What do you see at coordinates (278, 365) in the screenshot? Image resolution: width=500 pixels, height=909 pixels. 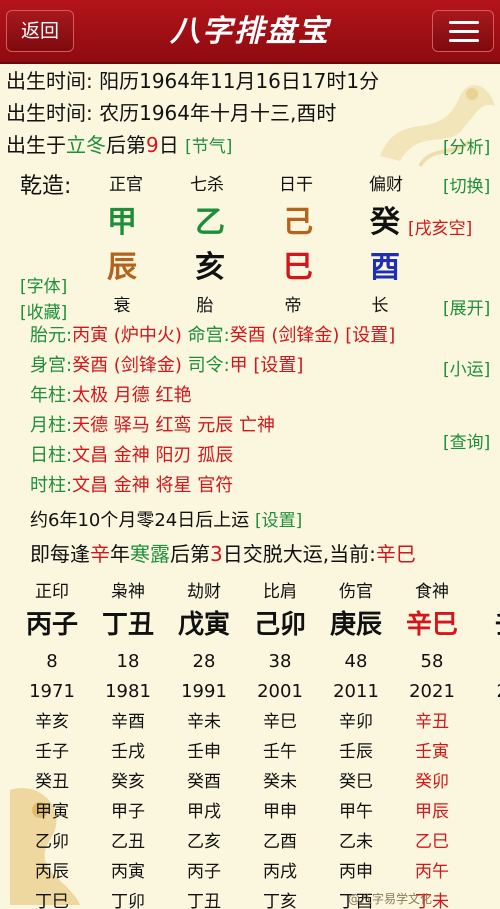 I see `siling-set-link: [设置]` at bounding box center [278, 365].